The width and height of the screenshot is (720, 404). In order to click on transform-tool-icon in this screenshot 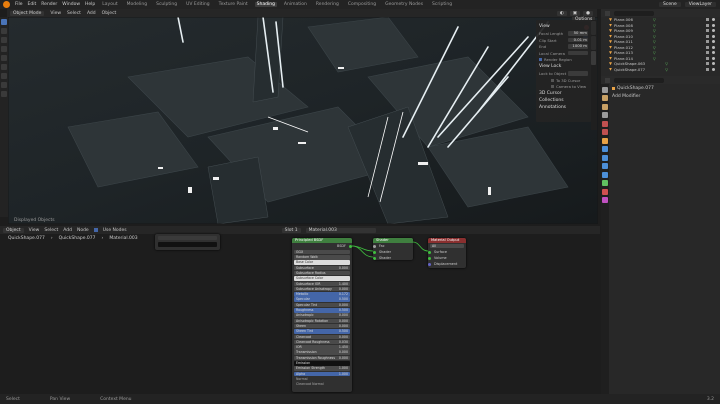, I will do `click(4, 67)`.